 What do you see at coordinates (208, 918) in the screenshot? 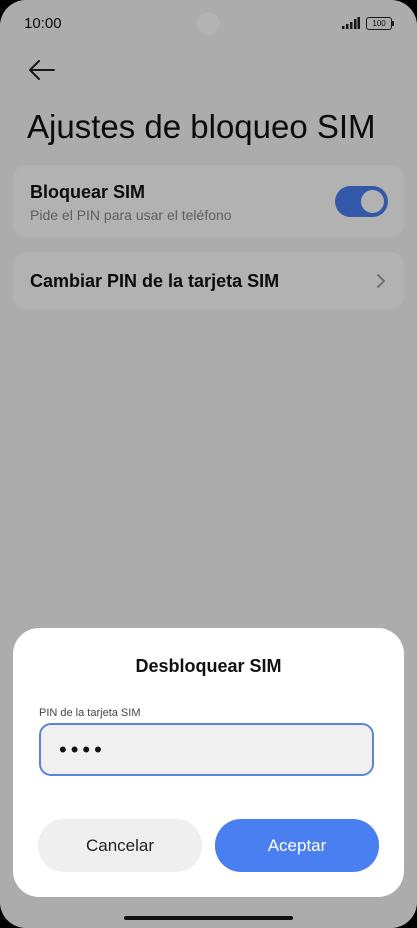
I see `home-indicator` at bounding box center [208, 918].